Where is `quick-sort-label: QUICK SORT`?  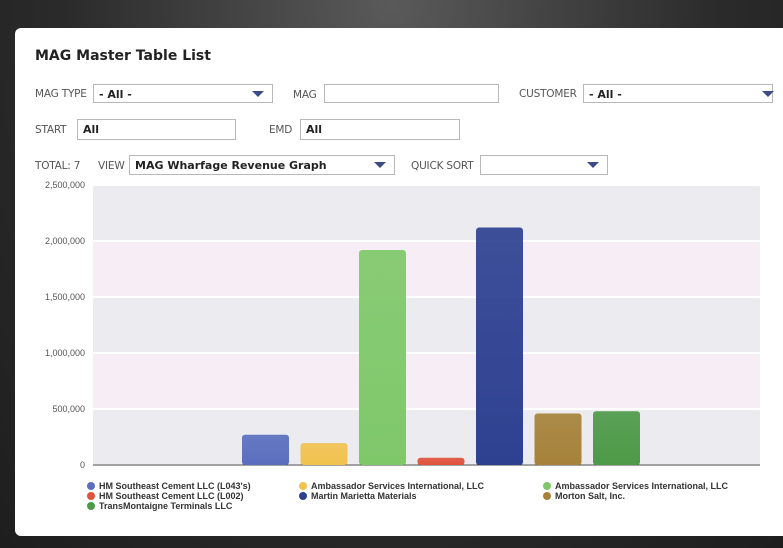 quick-sort-label: QUICK SORT is located at coordinates (442, 166).